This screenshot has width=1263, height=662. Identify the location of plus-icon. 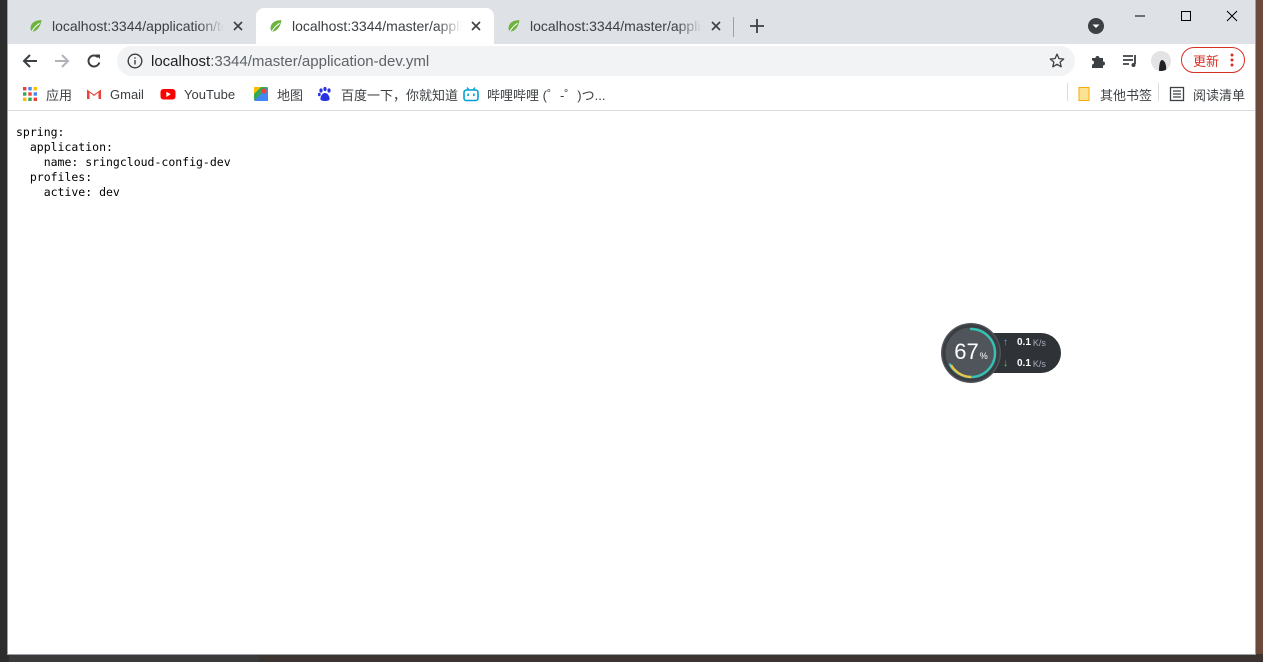
(757, 26).